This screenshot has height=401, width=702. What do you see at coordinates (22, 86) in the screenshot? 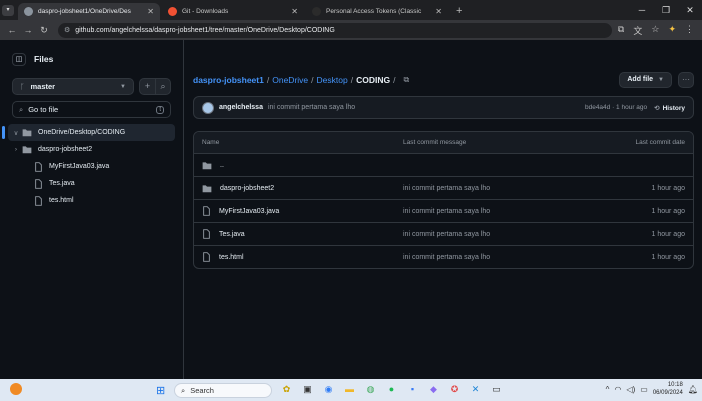
I see `branch-icon: ᚴ` at bounding box center [22, 86].